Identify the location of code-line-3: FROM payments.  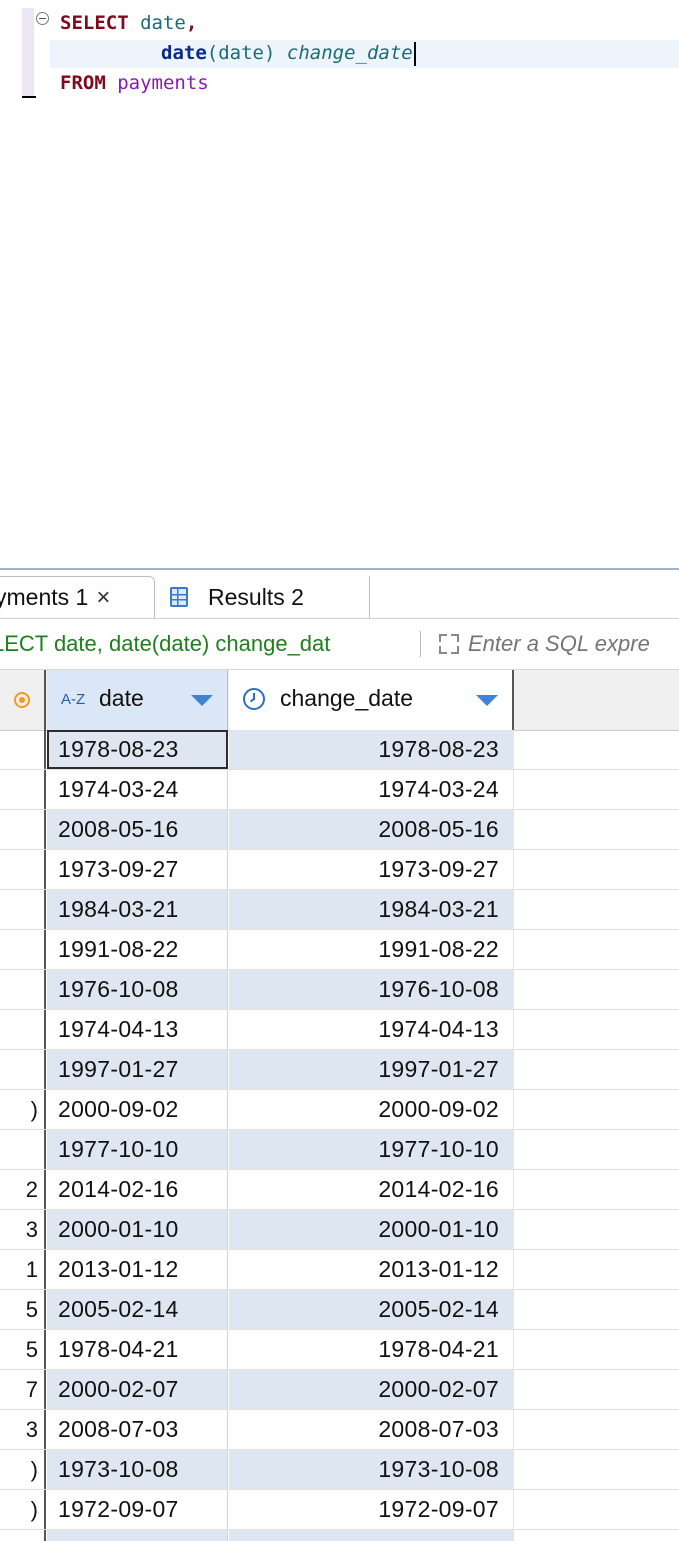
(134, 83).